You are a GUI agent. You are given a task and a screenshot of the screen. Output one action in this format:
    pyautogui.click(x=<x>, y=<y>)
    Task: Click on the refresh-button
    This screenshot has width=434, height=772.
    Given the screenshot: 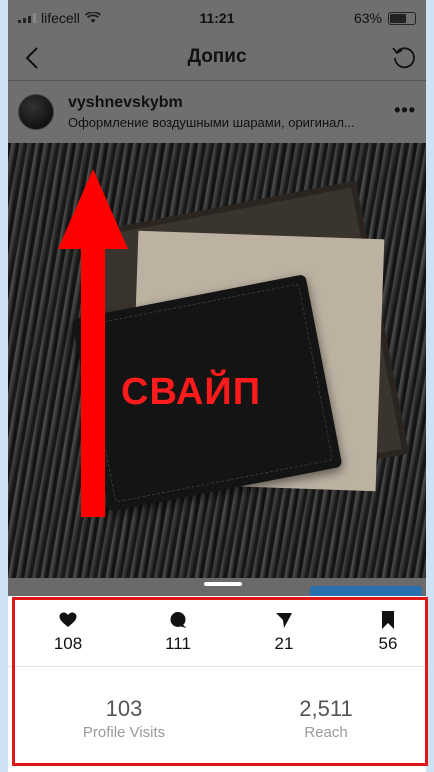 What is the action you would take?
    pyautogui.click(x=404, y=58)
    